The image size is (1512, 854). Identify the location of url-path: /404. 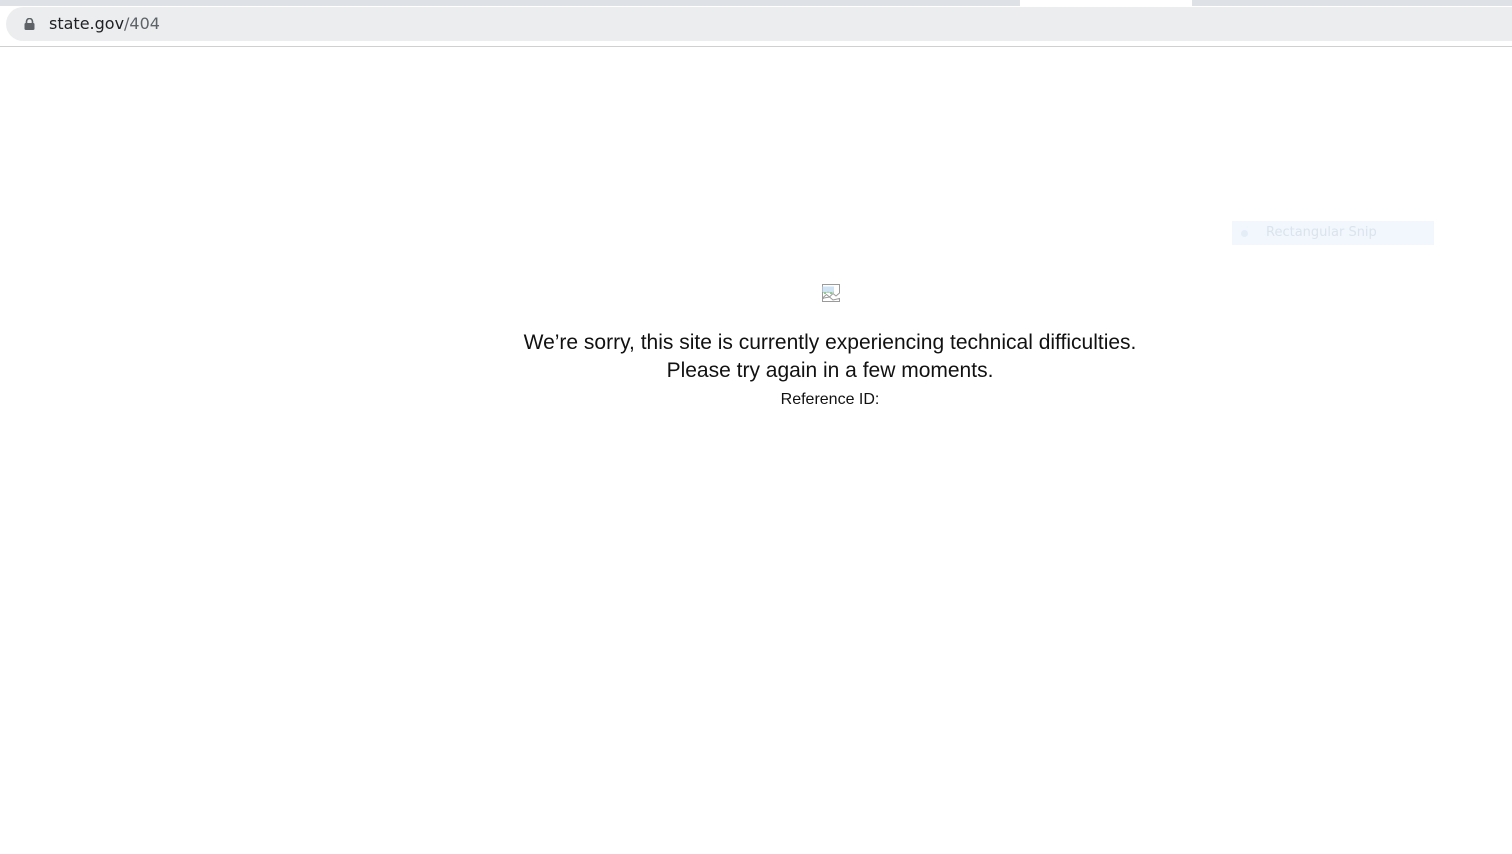
(142, 23).